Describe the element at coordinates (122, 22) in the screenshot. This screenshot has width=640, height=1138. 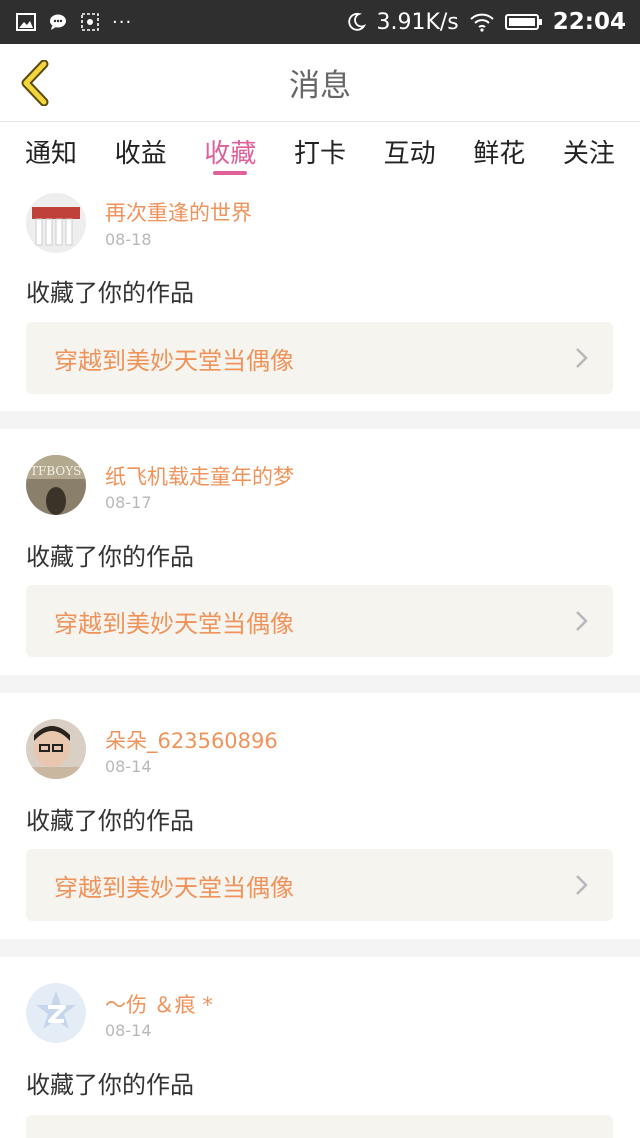
I see `more-icon: ···` at that location.